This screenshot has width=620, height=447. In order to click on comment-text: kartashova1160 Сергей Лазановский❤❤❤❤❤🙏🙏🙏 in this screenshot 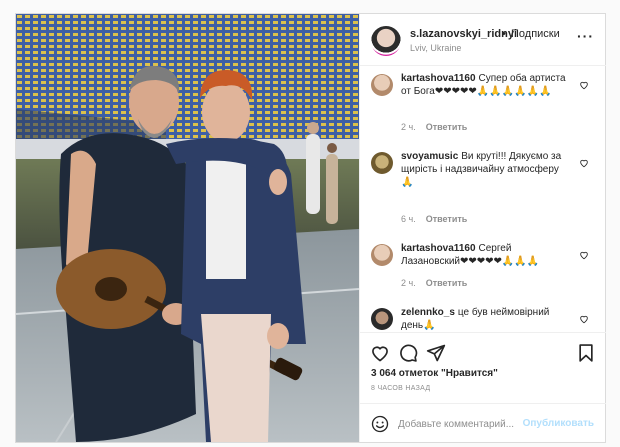, I will do `click(485, 255)`.